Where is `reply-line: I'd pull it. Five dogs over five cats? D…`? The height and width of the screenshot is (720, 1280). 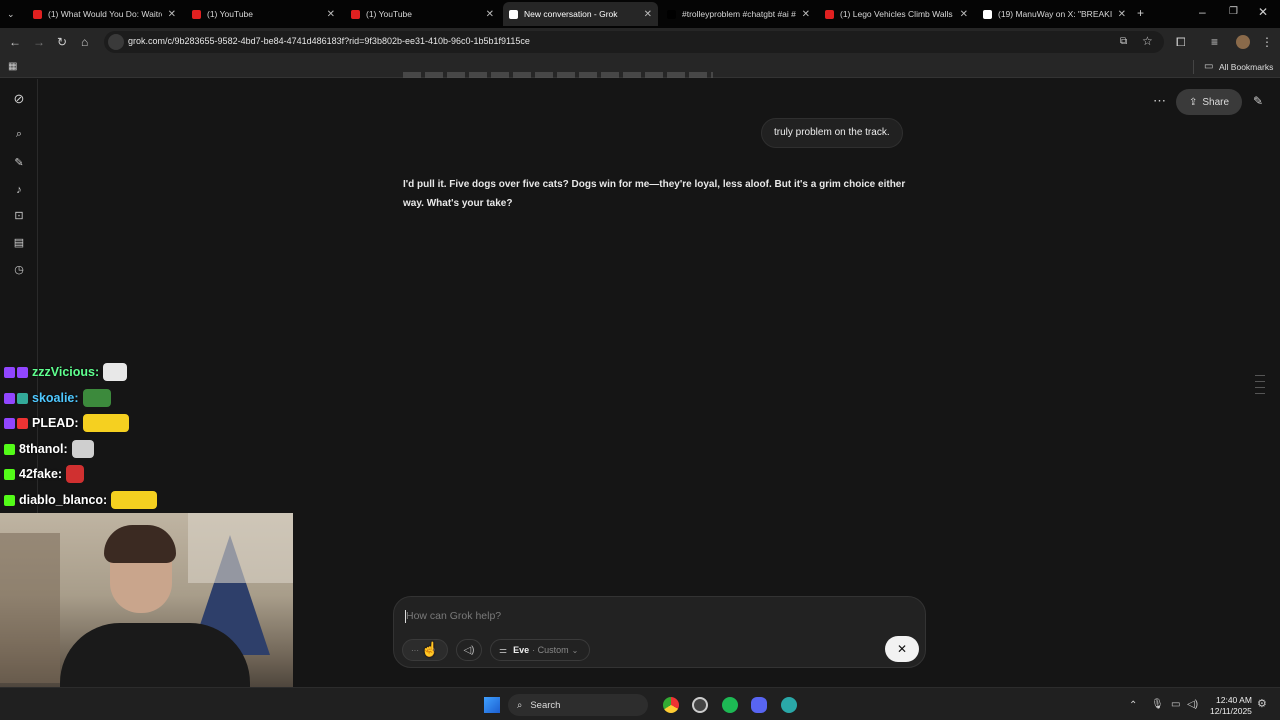
reply-line: I'd pull it. Five dogs over five cats? D… is located at coordinates (654, 184).